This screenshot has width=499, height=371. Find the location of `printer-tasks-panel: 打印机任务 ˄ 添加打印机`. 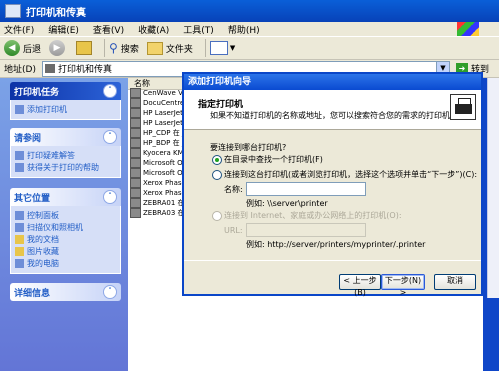

printer-tasks-panel: 打印机任务 ˄ 添加打印机 is located at coordinates (65, 101).